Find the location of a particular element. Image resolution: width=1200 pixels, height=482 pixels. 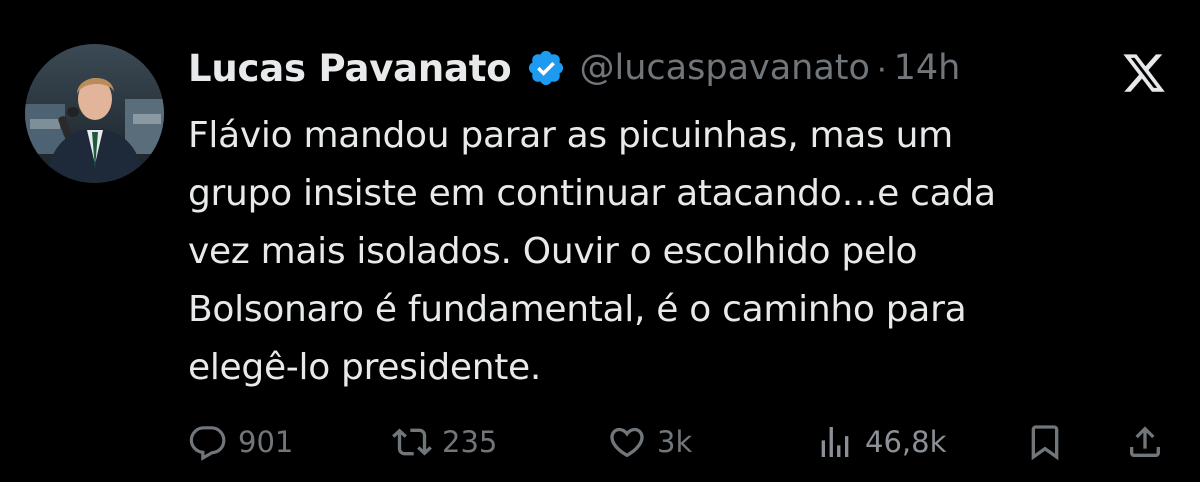

display-name: Lucas Pavanato is located at coordinates (350, 68).